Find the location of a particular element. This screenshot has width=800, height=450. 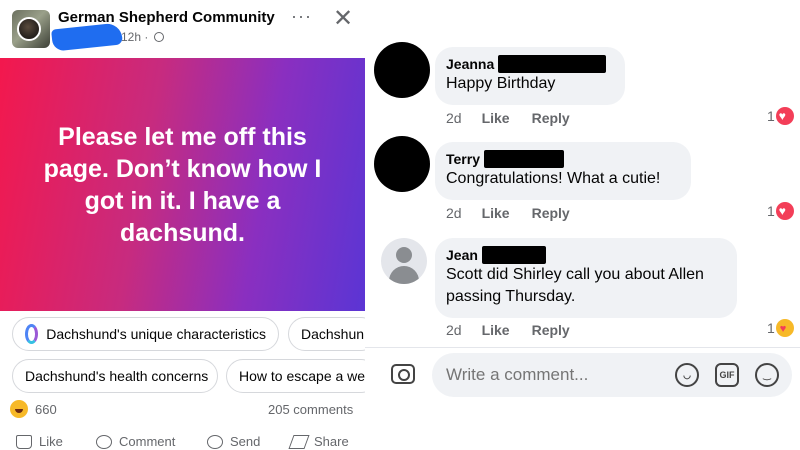

comment-text: Happy Birthday is located at coordinates (501, 83).